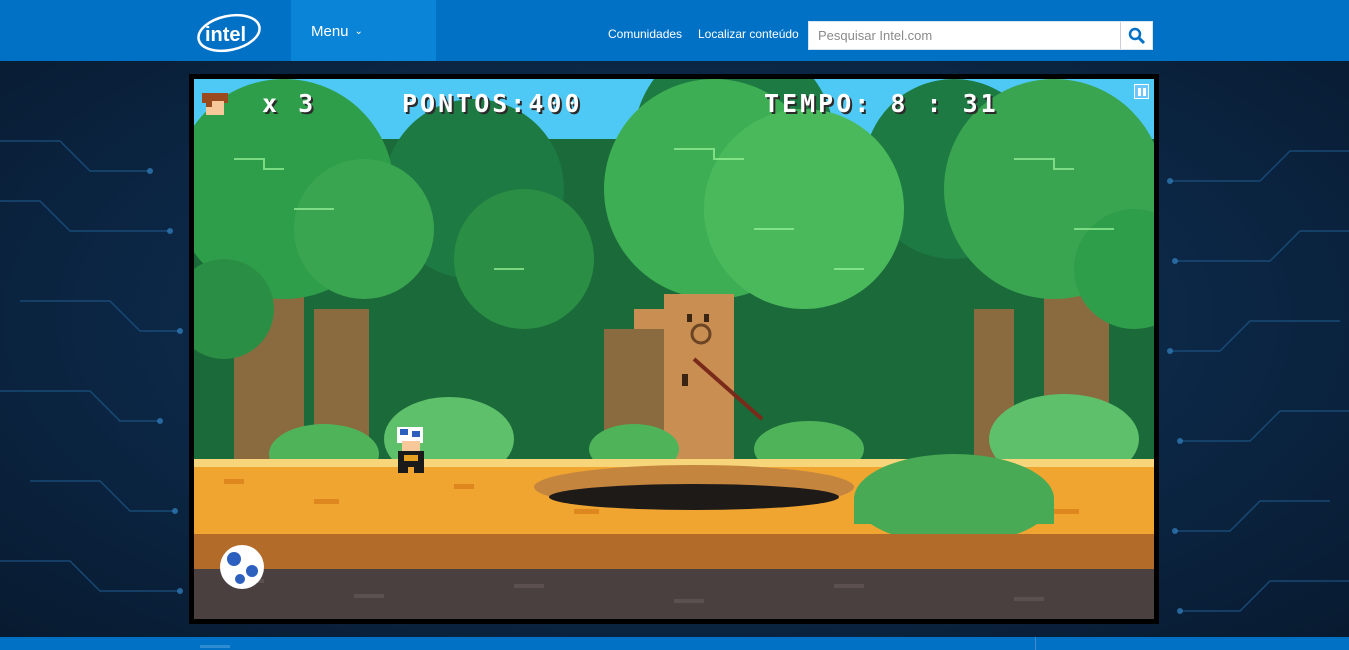 This screenshot has height=650, width=1349. Describe the element at coordinates (242, 567) in the screenshot. I see `spotted-ball` at that location.